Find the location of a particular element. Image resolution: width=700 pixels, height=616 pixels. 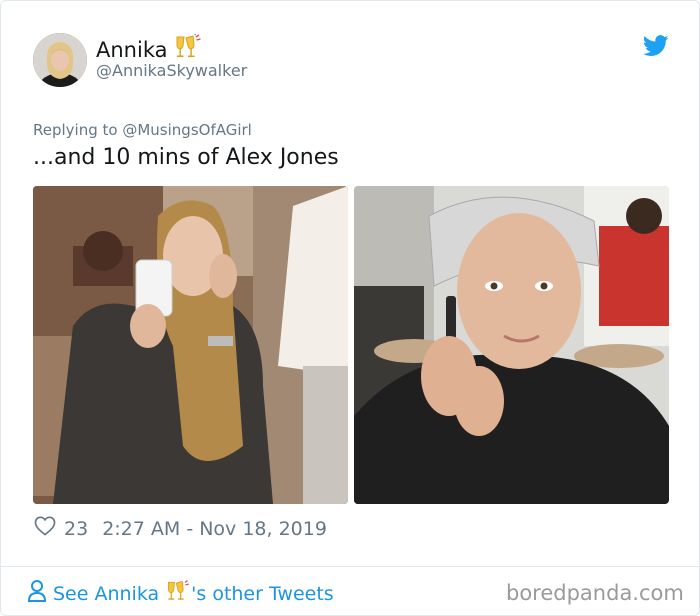

see-other-tweets-link: See Annika 's other Tweets is located at coordinates (180, 593).